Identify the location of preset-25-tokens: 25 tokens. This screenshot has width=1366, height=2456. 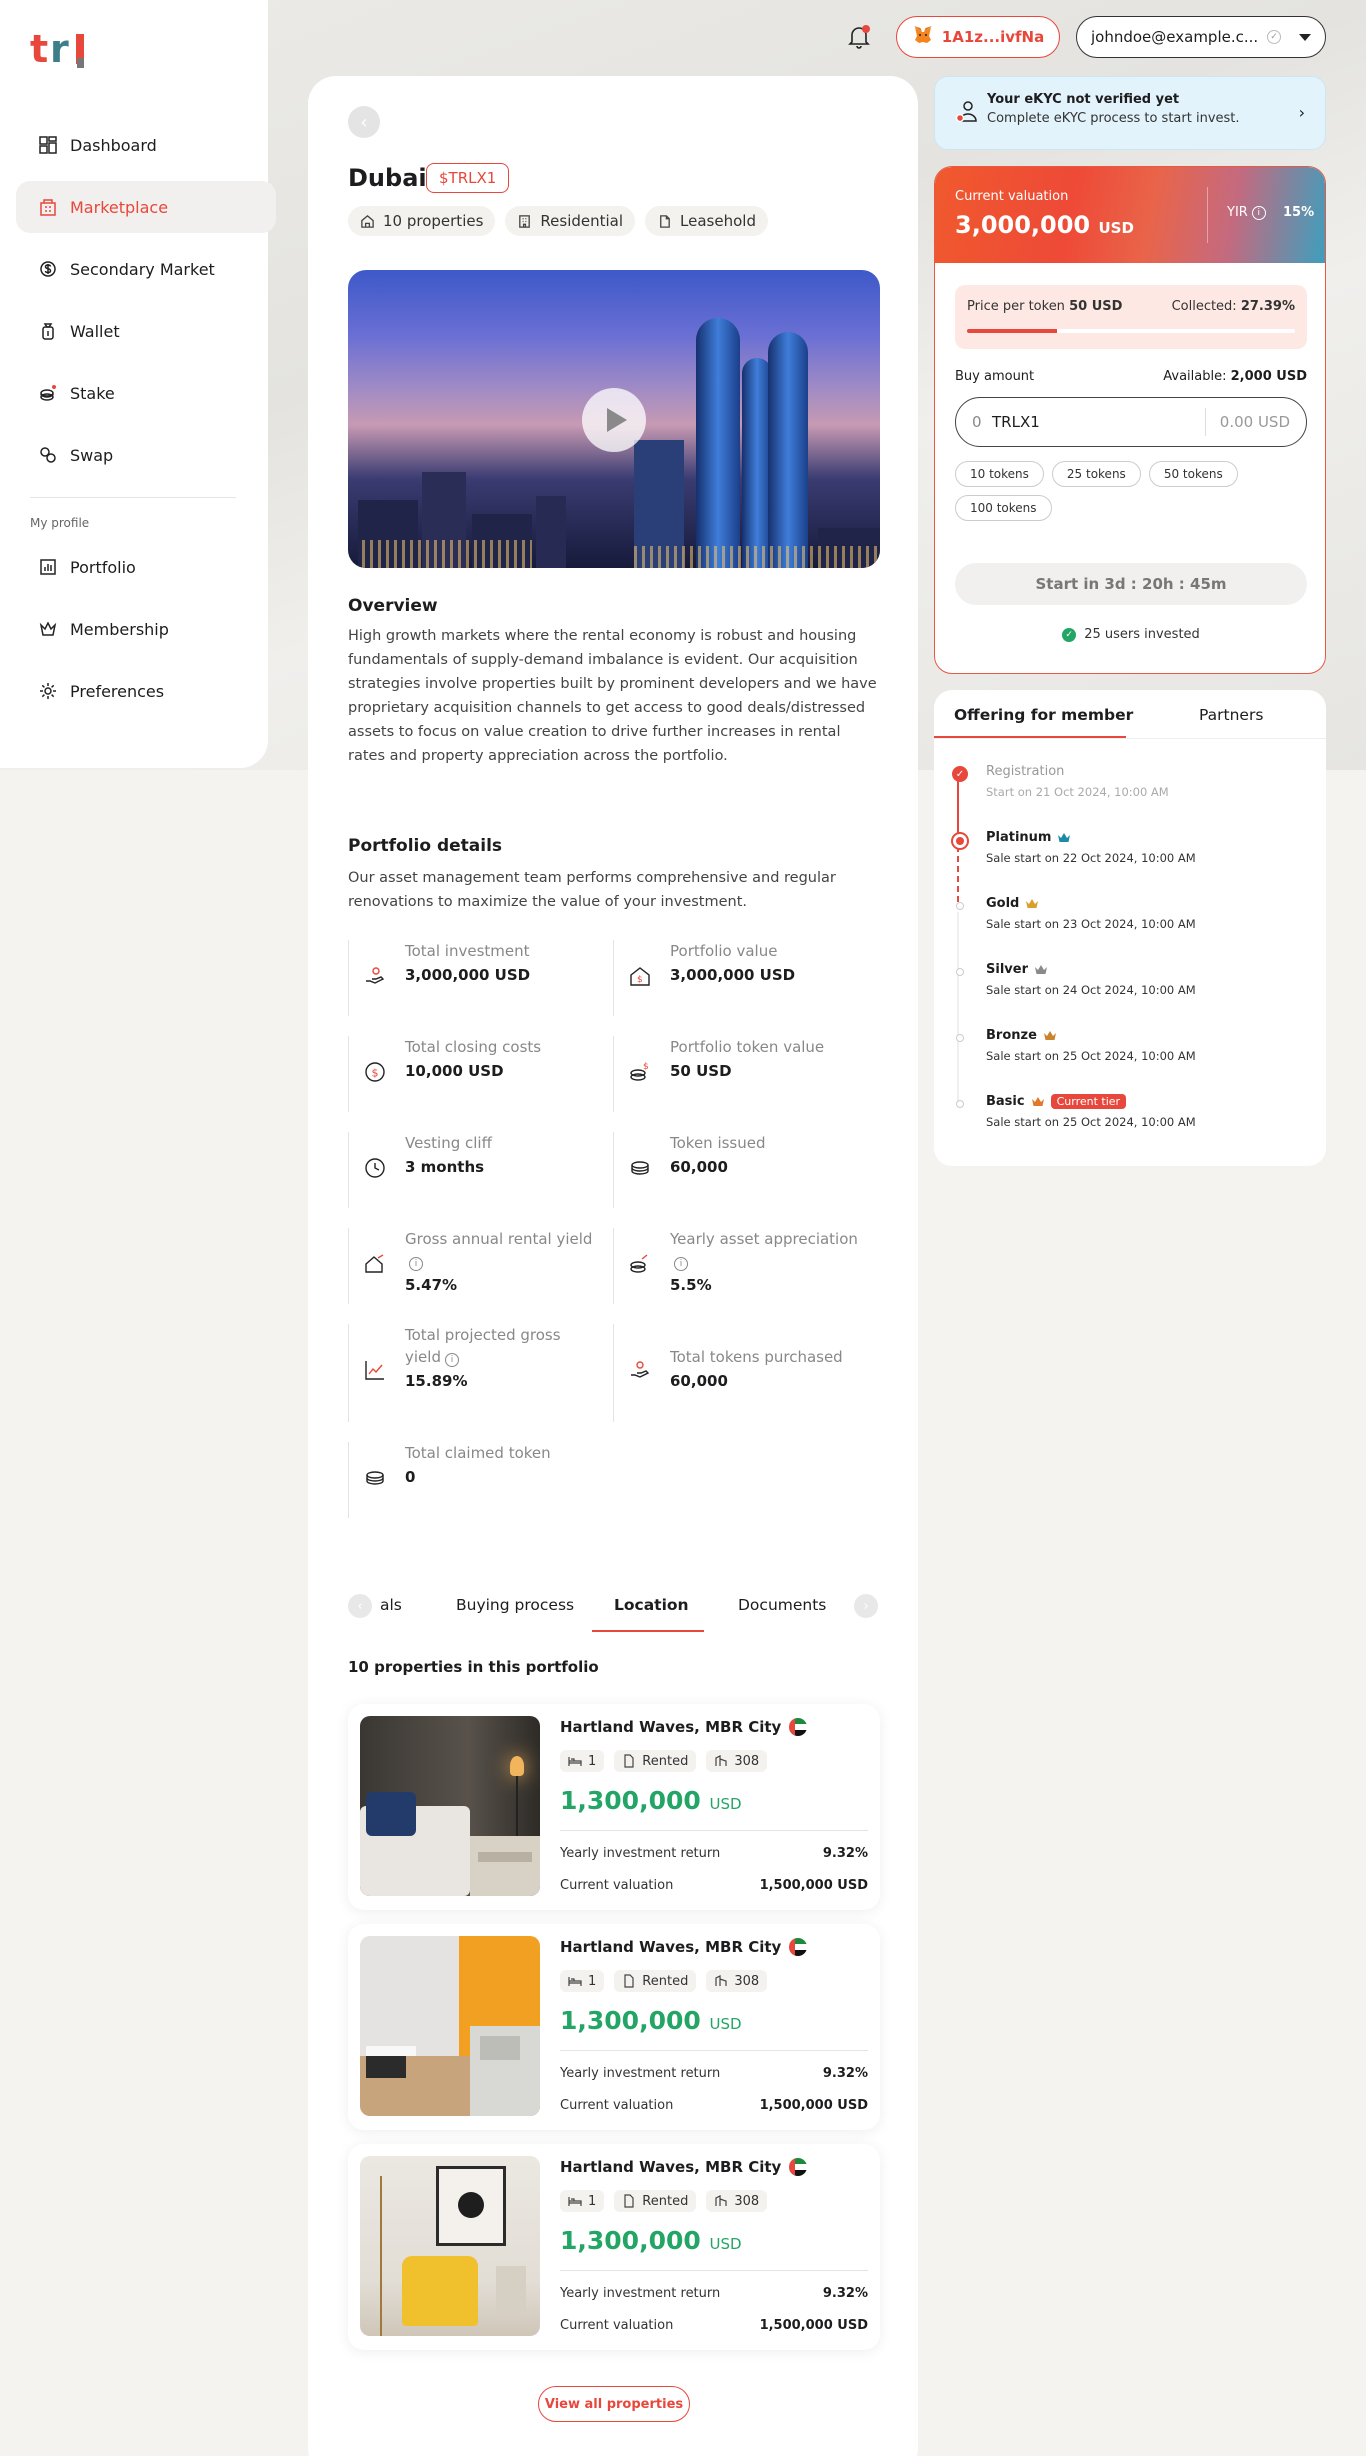
(1096, 474).